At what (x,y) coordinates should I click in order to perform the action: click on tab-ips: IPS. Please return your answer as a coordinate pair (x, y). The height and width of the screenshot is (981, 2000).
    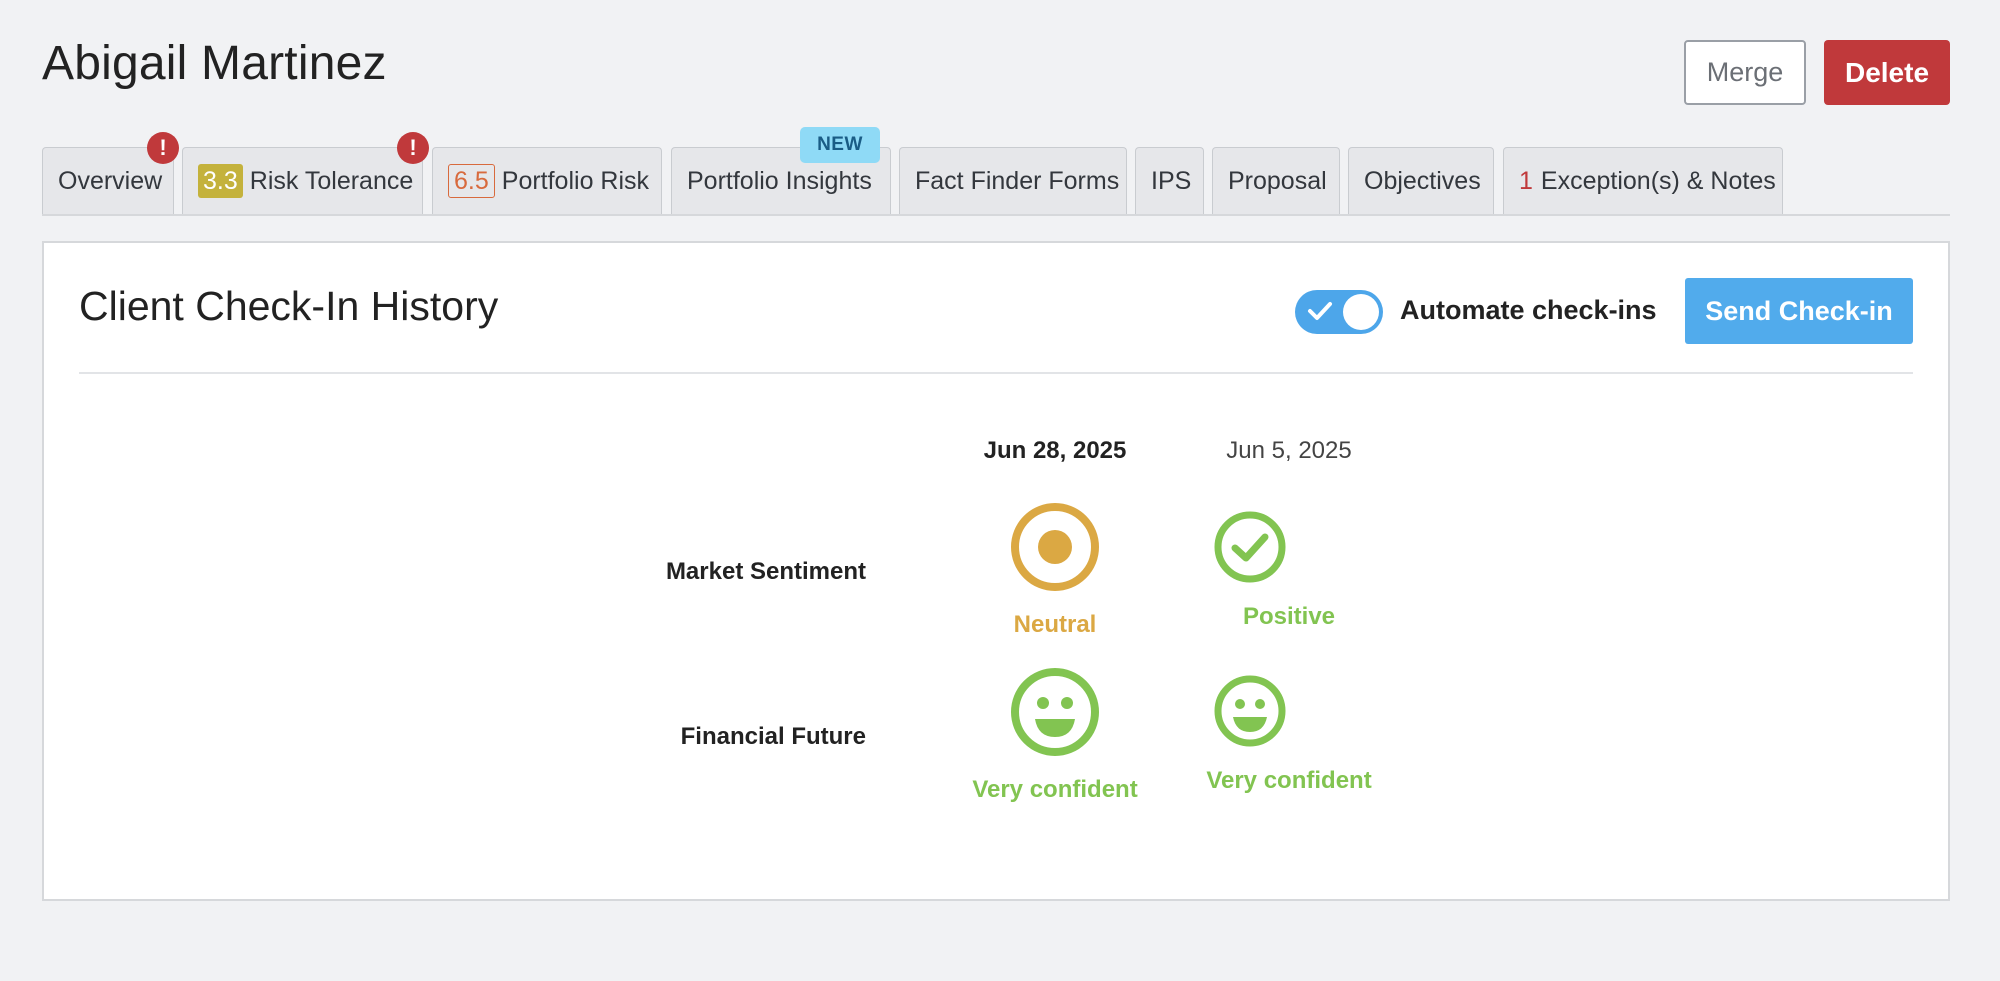
    Looking at the image, I should click on (1169, 180).